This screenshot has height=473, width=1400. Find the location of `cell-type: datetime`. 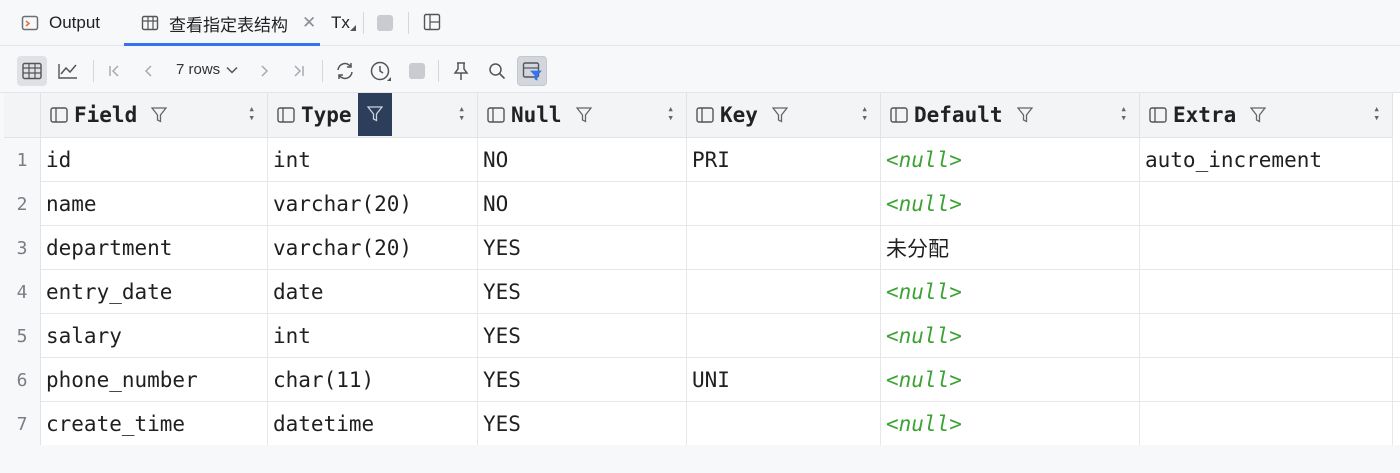

cell-type: datetime is located at coordinates (373, 424).